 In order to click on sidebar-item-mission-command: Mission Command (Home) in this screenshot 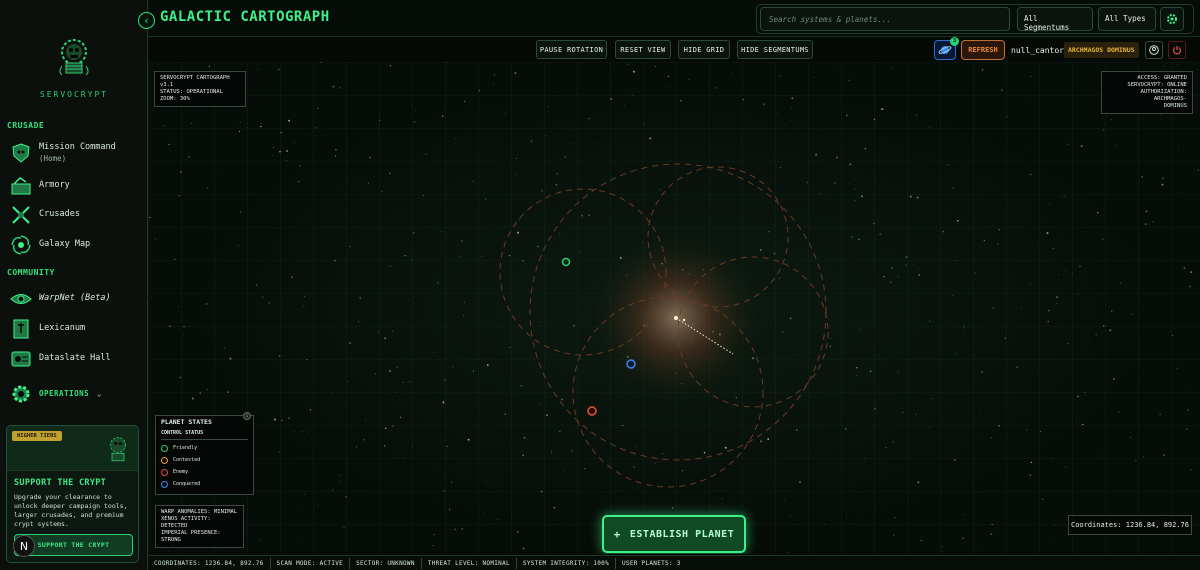, I will do `click(76, 153)`.